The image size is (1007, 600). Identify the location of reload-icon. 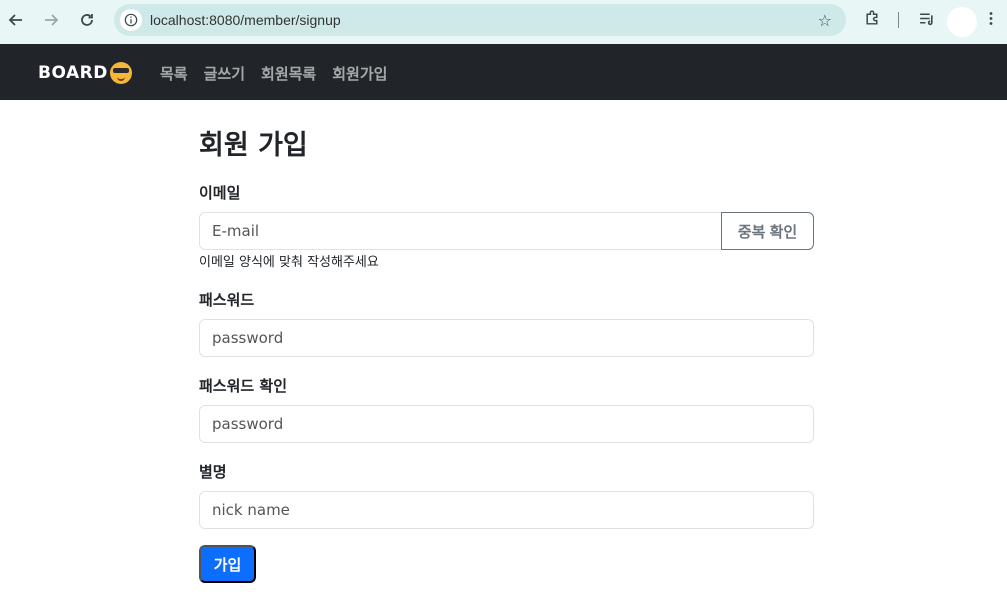
(87, 20).